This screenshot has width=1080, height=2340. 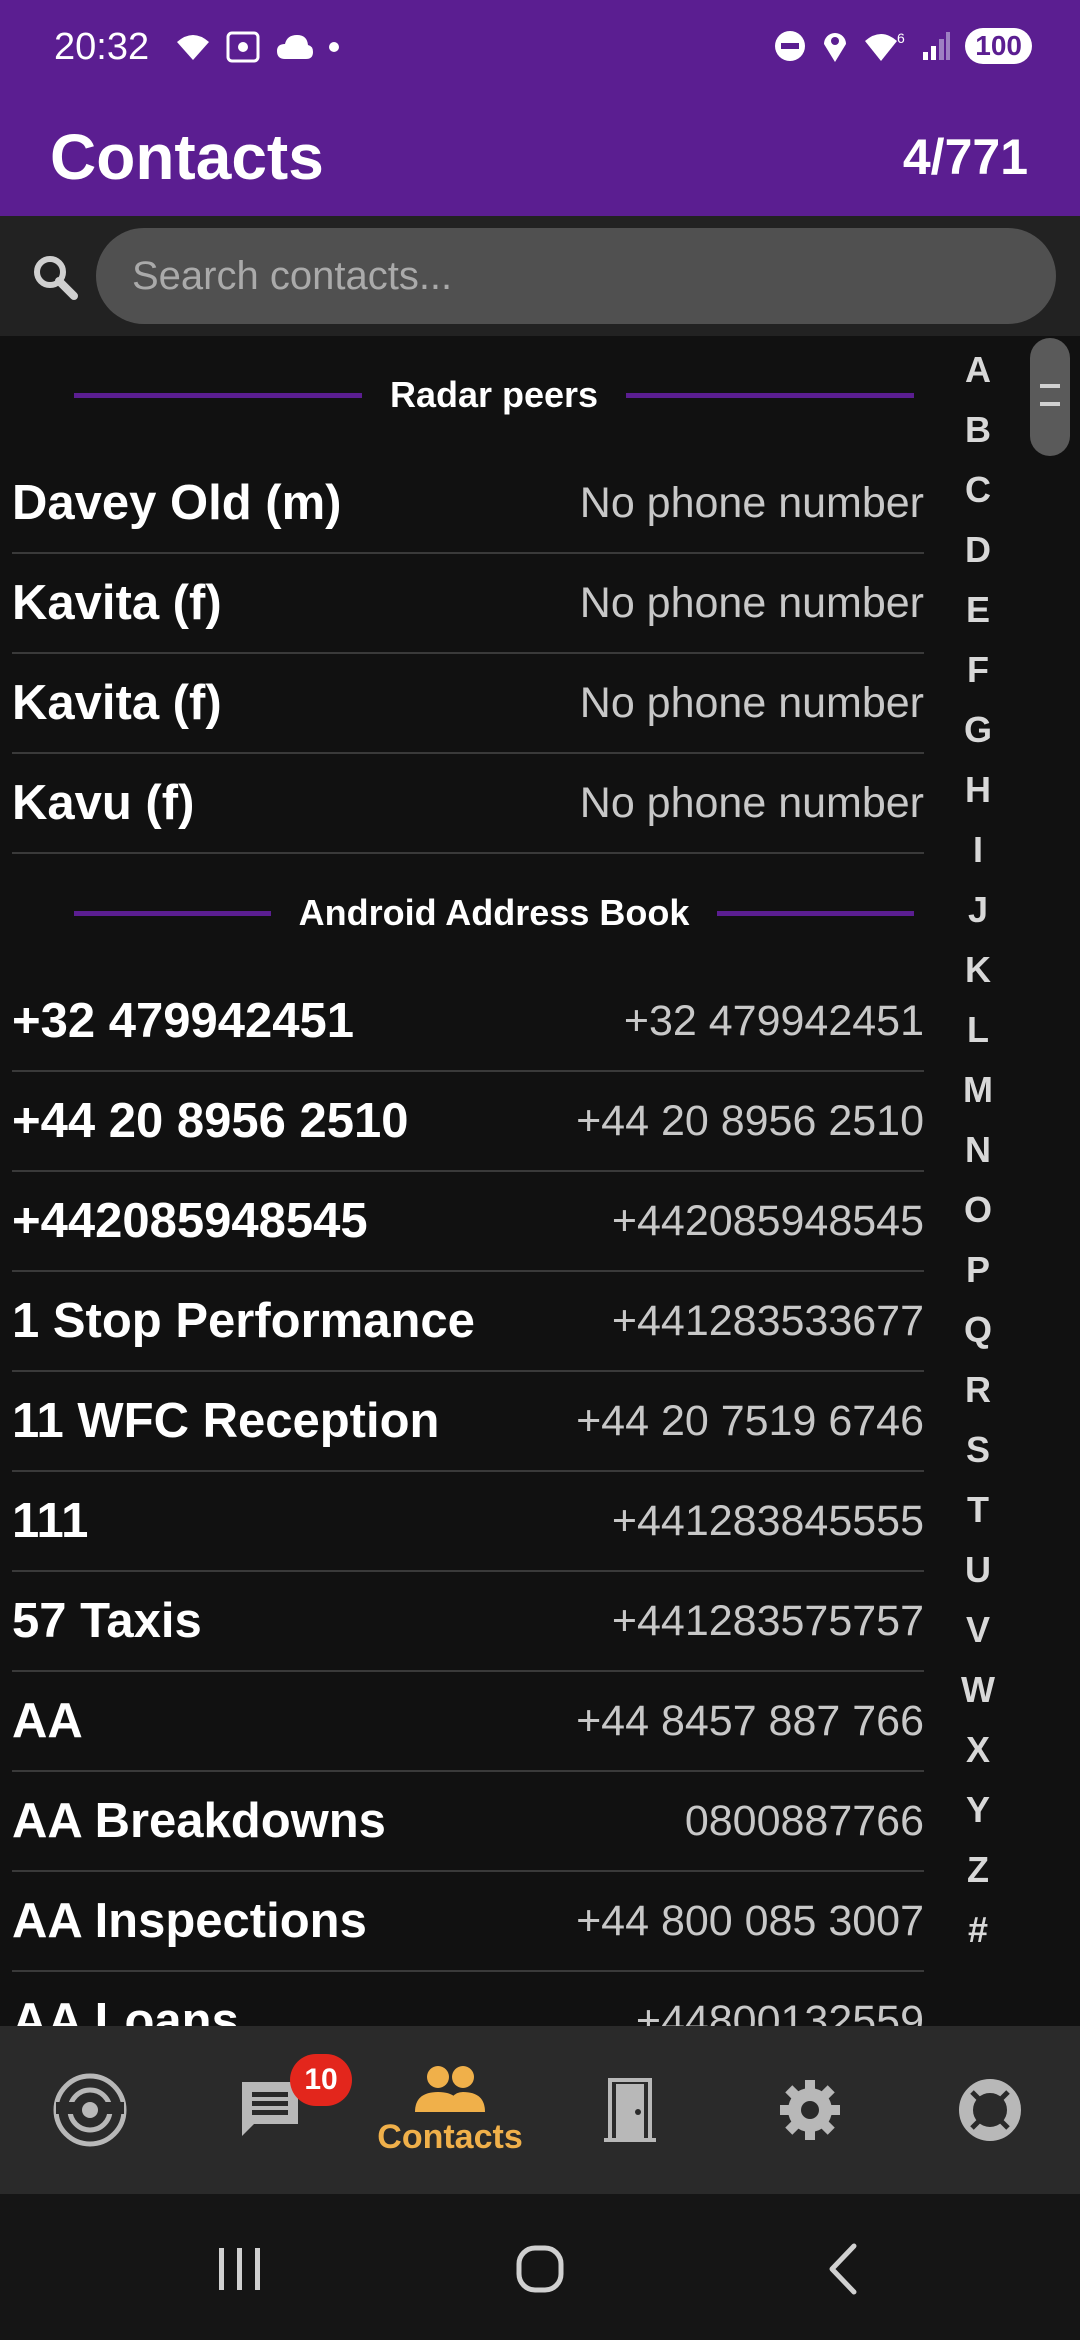 What do you see at coordinates (470, 913) in the screenshot?
I see `section-header-android: Android Address Book` at bounding box center [470, 913].